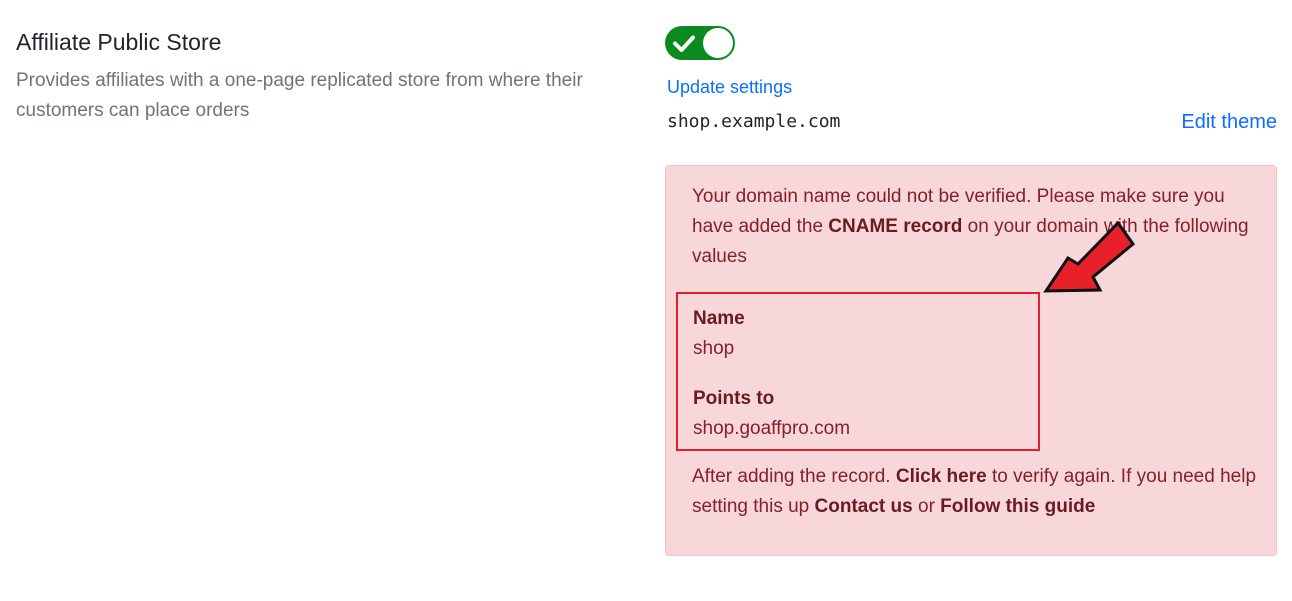 This screenshot has height=601, width=1292. What do you see at coordinates (714, 348) in the screenshot?
I see `record-name-value: shop` at bounding box center [714, 348].